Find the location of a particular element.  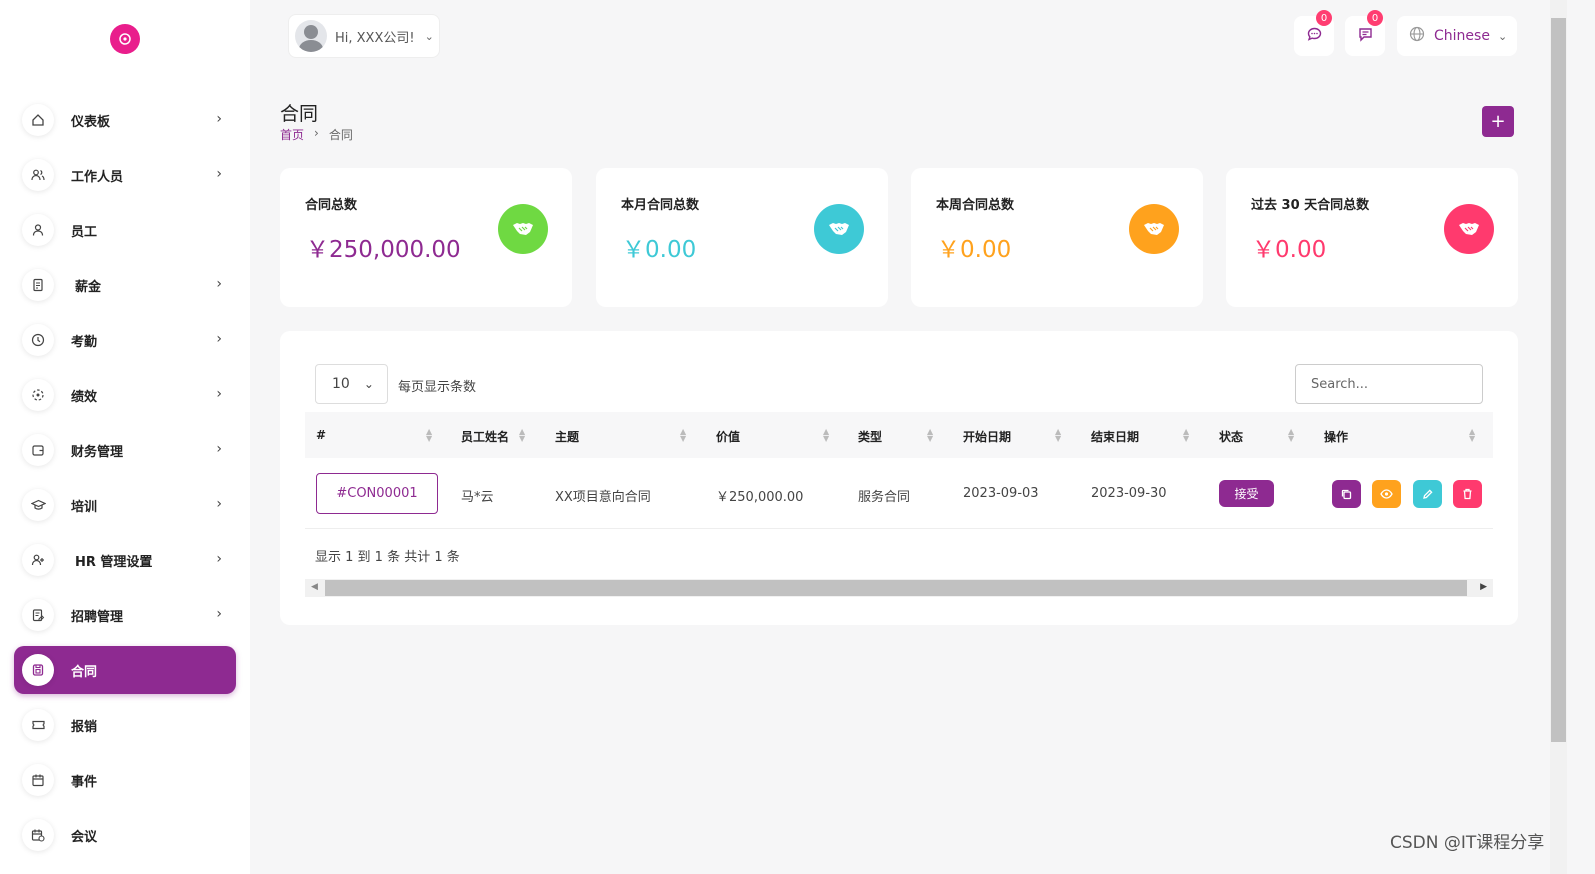

sidebar-item-staff: 工作人员 › is located at coordinates (125, 175).